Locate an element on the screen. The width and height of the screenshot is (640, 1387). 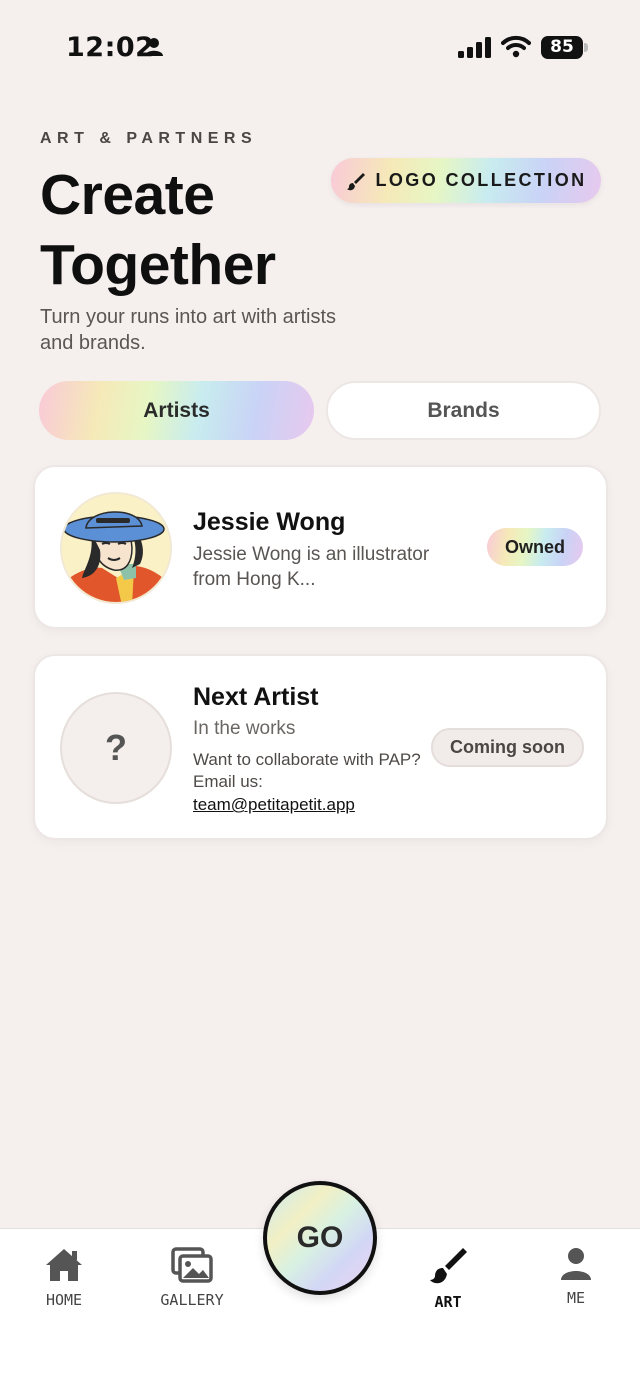
artist-status-subtitle: In the works is located at coordinates (244, 728).